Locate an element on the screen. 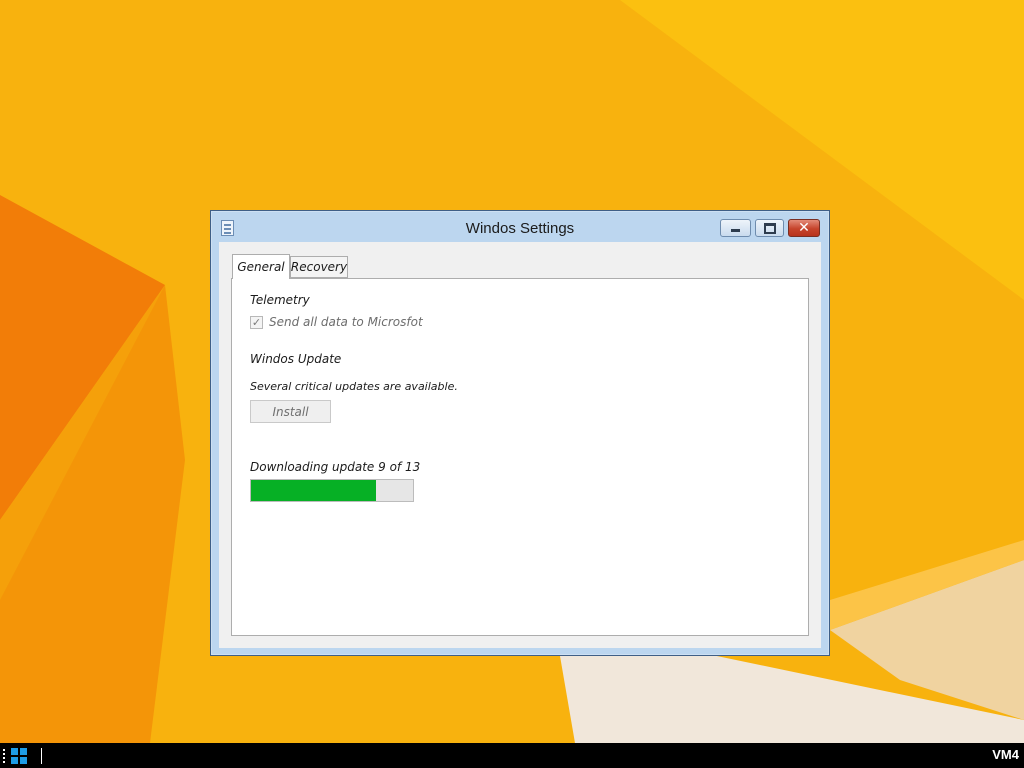 This screenshot has height=768, width=1024. tab-recovery: Recovery is located at coordinates (319, 267).